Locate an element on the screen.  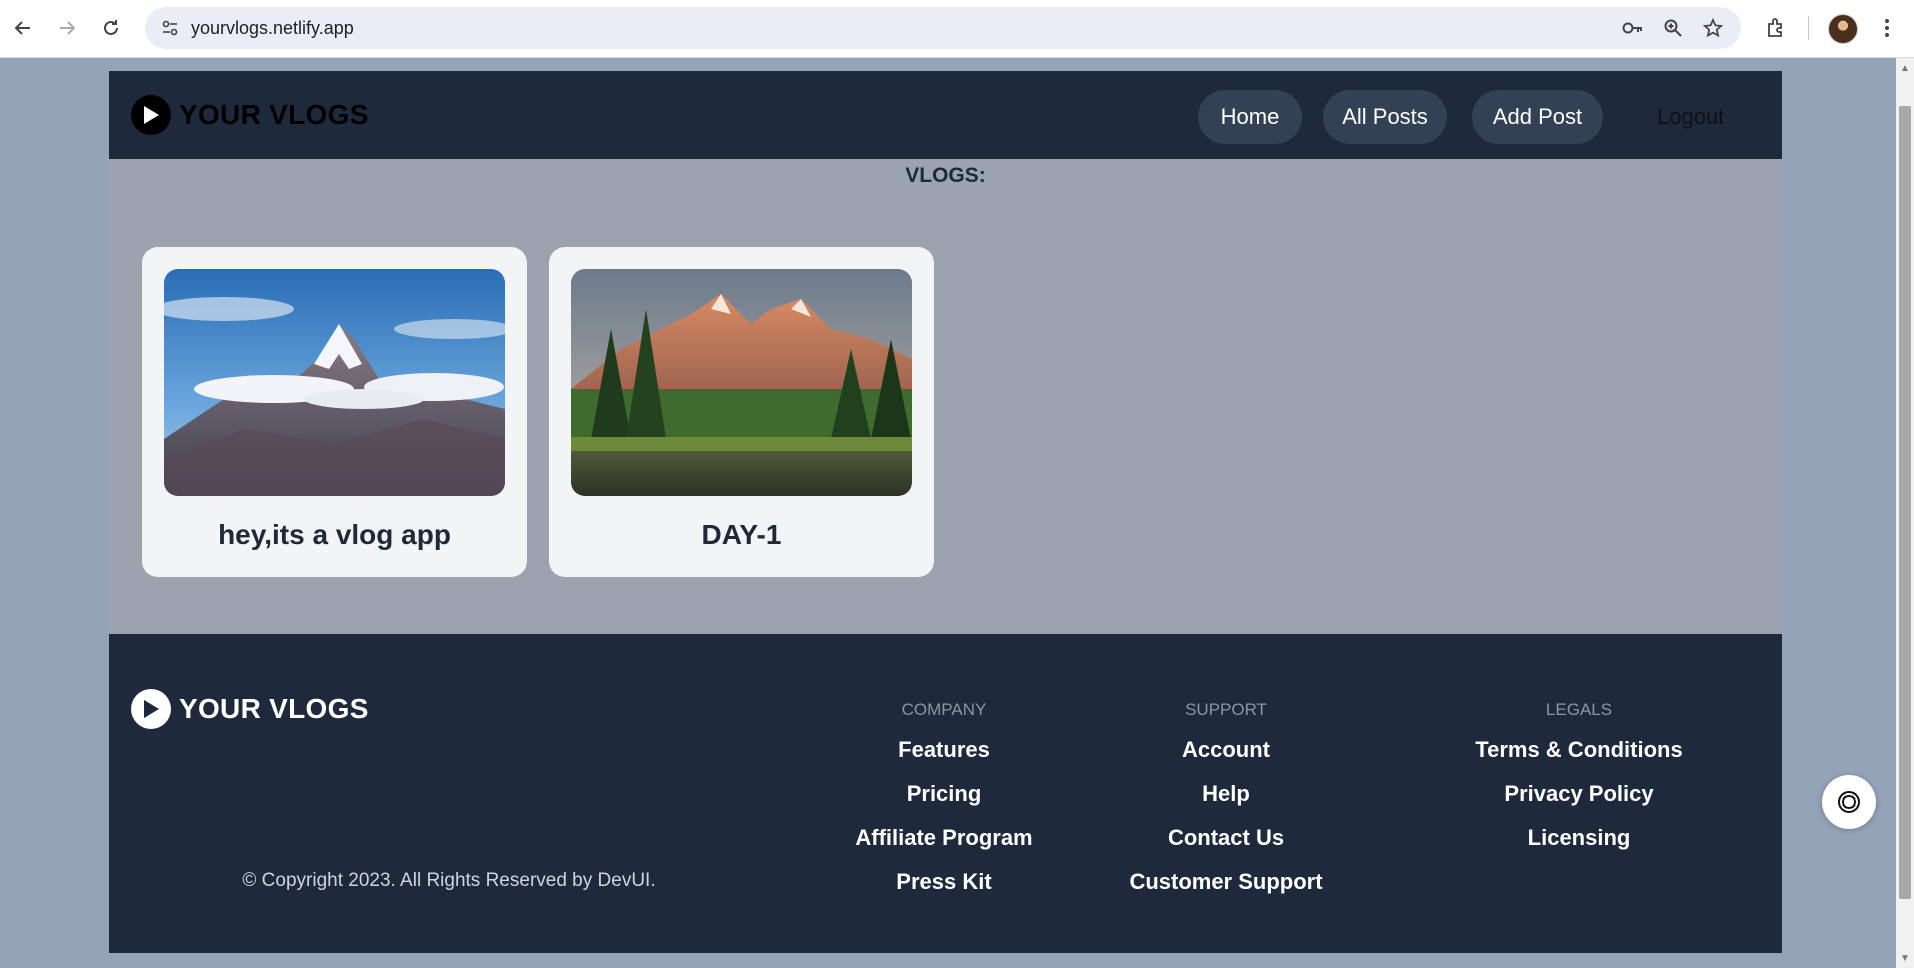
back-icon is located at coordinates (23, 28).